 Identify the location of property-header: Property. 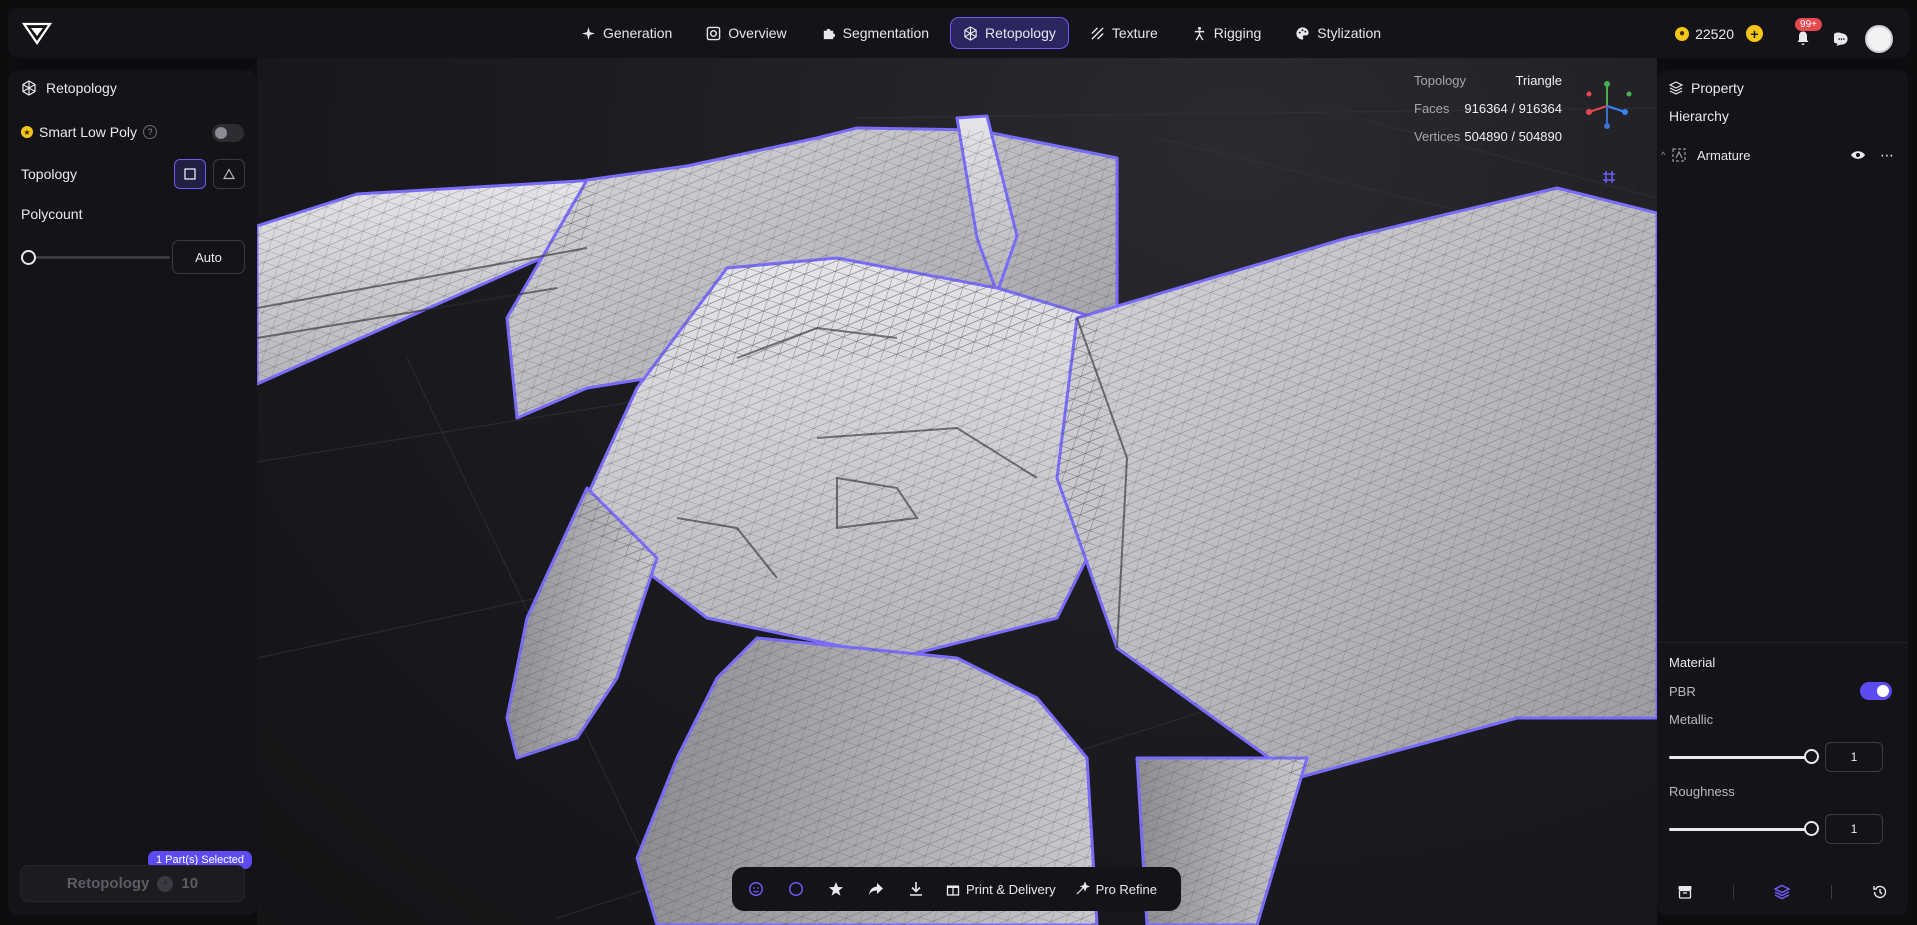
(1706, 88).